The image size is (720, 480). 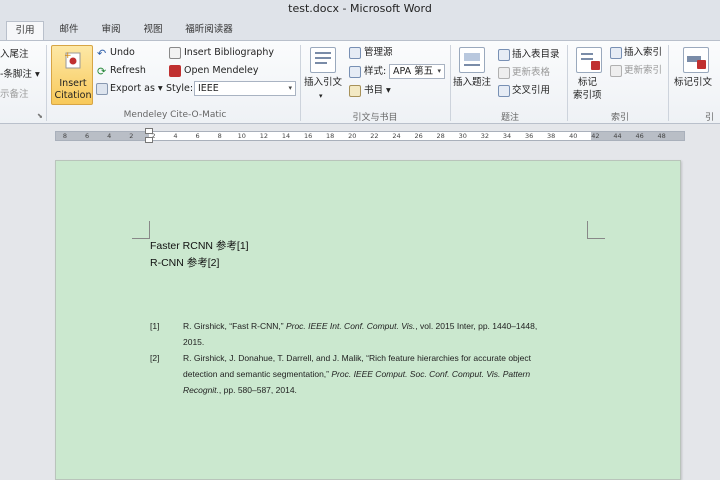 I want to click on ruler-number: 4, so click(x=109, y=136).